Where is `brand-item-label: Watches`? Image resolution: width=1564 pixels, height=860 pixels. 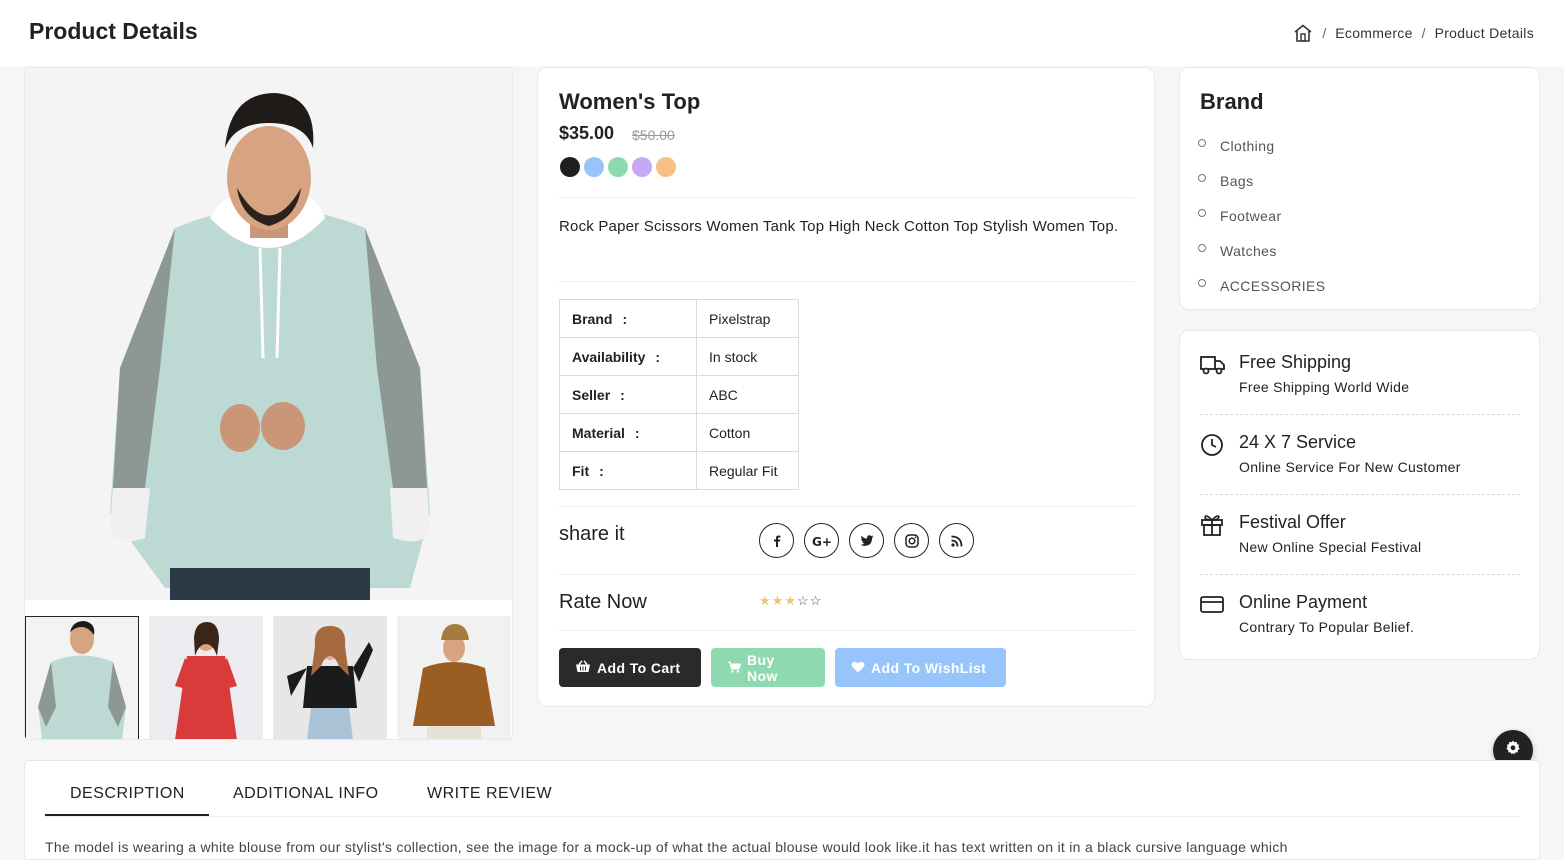
brand-item-label: Watches is located at coordinates (1248, 250).